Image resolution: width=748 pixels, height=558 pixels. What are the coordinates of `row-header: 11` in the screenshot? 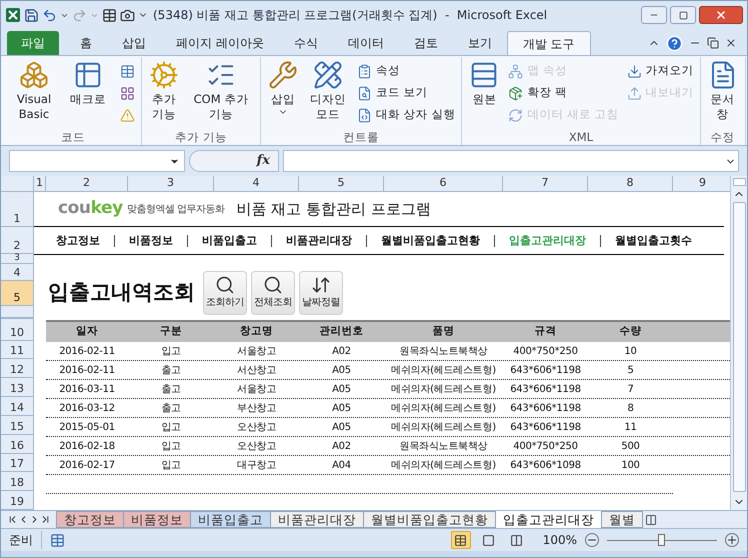 It's located at (17, 350).